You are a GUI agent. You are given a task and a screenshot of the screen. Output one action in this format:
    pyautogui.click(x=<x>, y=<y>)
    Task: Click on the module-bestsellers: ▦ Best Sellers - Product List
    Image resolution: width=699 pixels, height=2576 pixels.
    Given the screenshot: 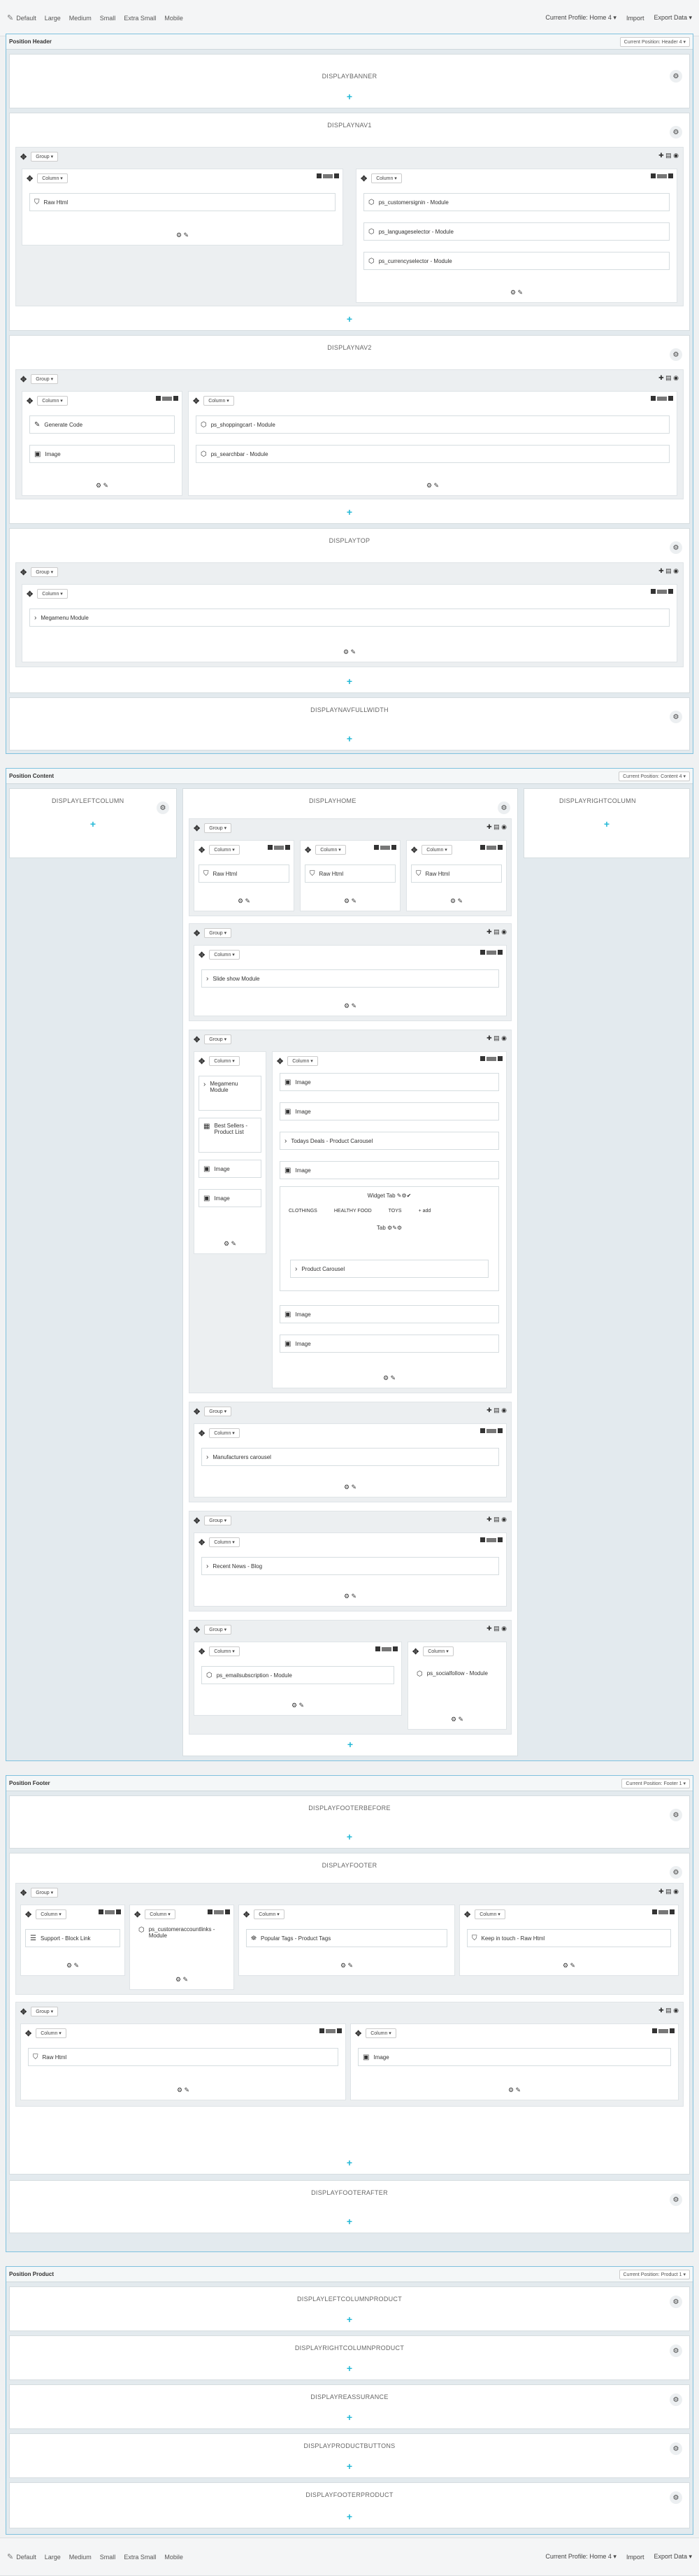 What is the action you would take?
    pyautogui.click(x=230, y=1135)
    